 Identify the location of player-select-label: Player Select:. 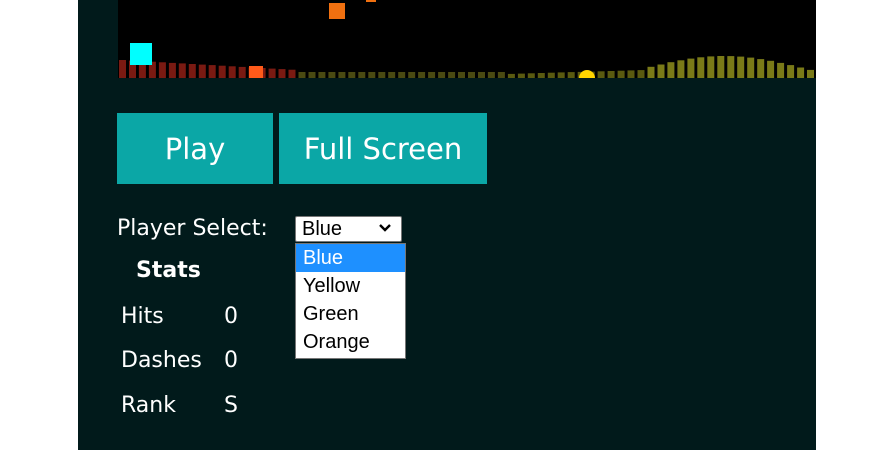
(192, 228).